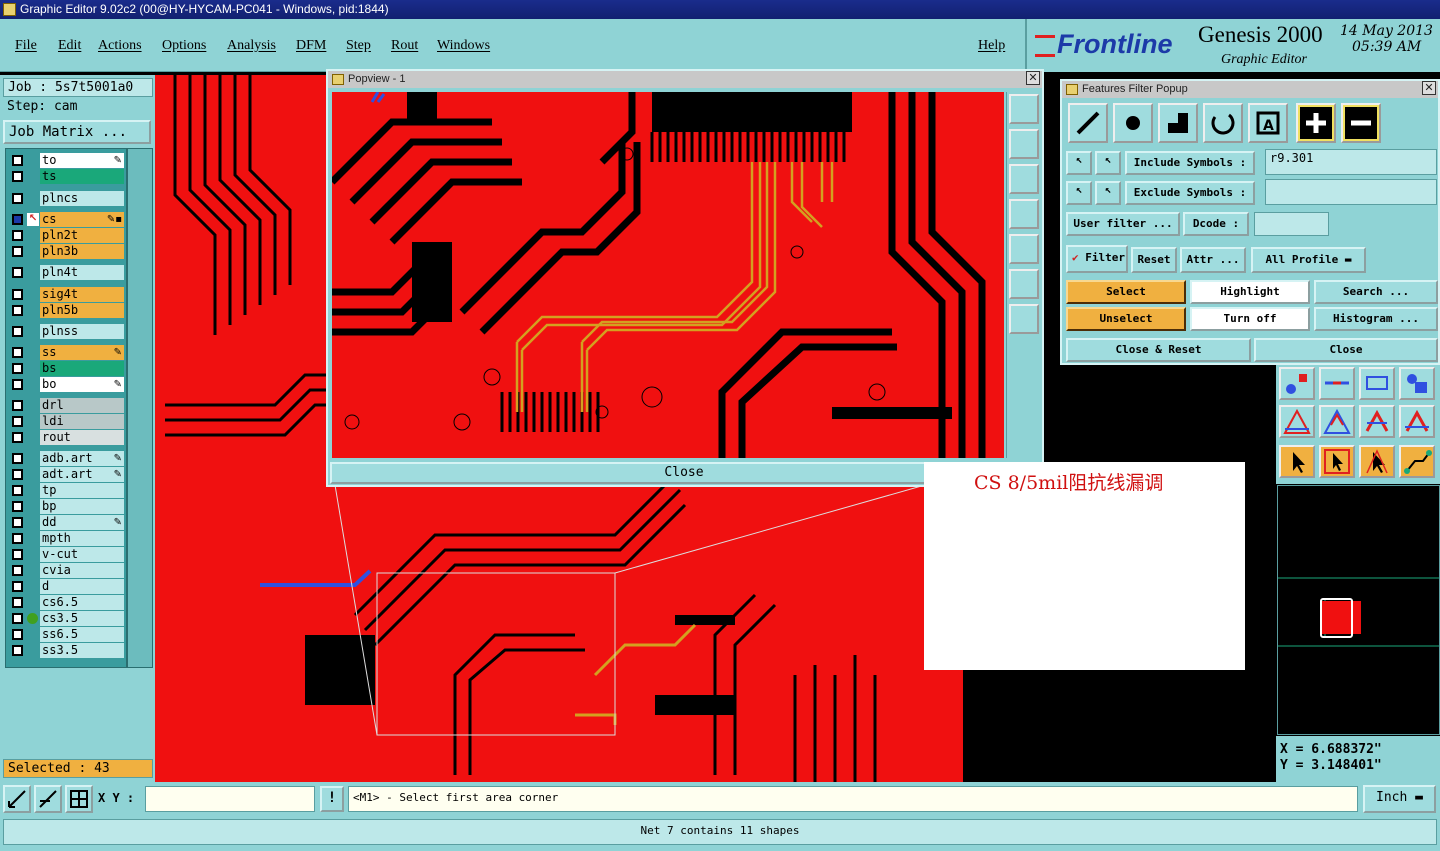  Describe the element at coordinates (1178, 123) in the screenshot. I see `surface-feature-icon` at that location.